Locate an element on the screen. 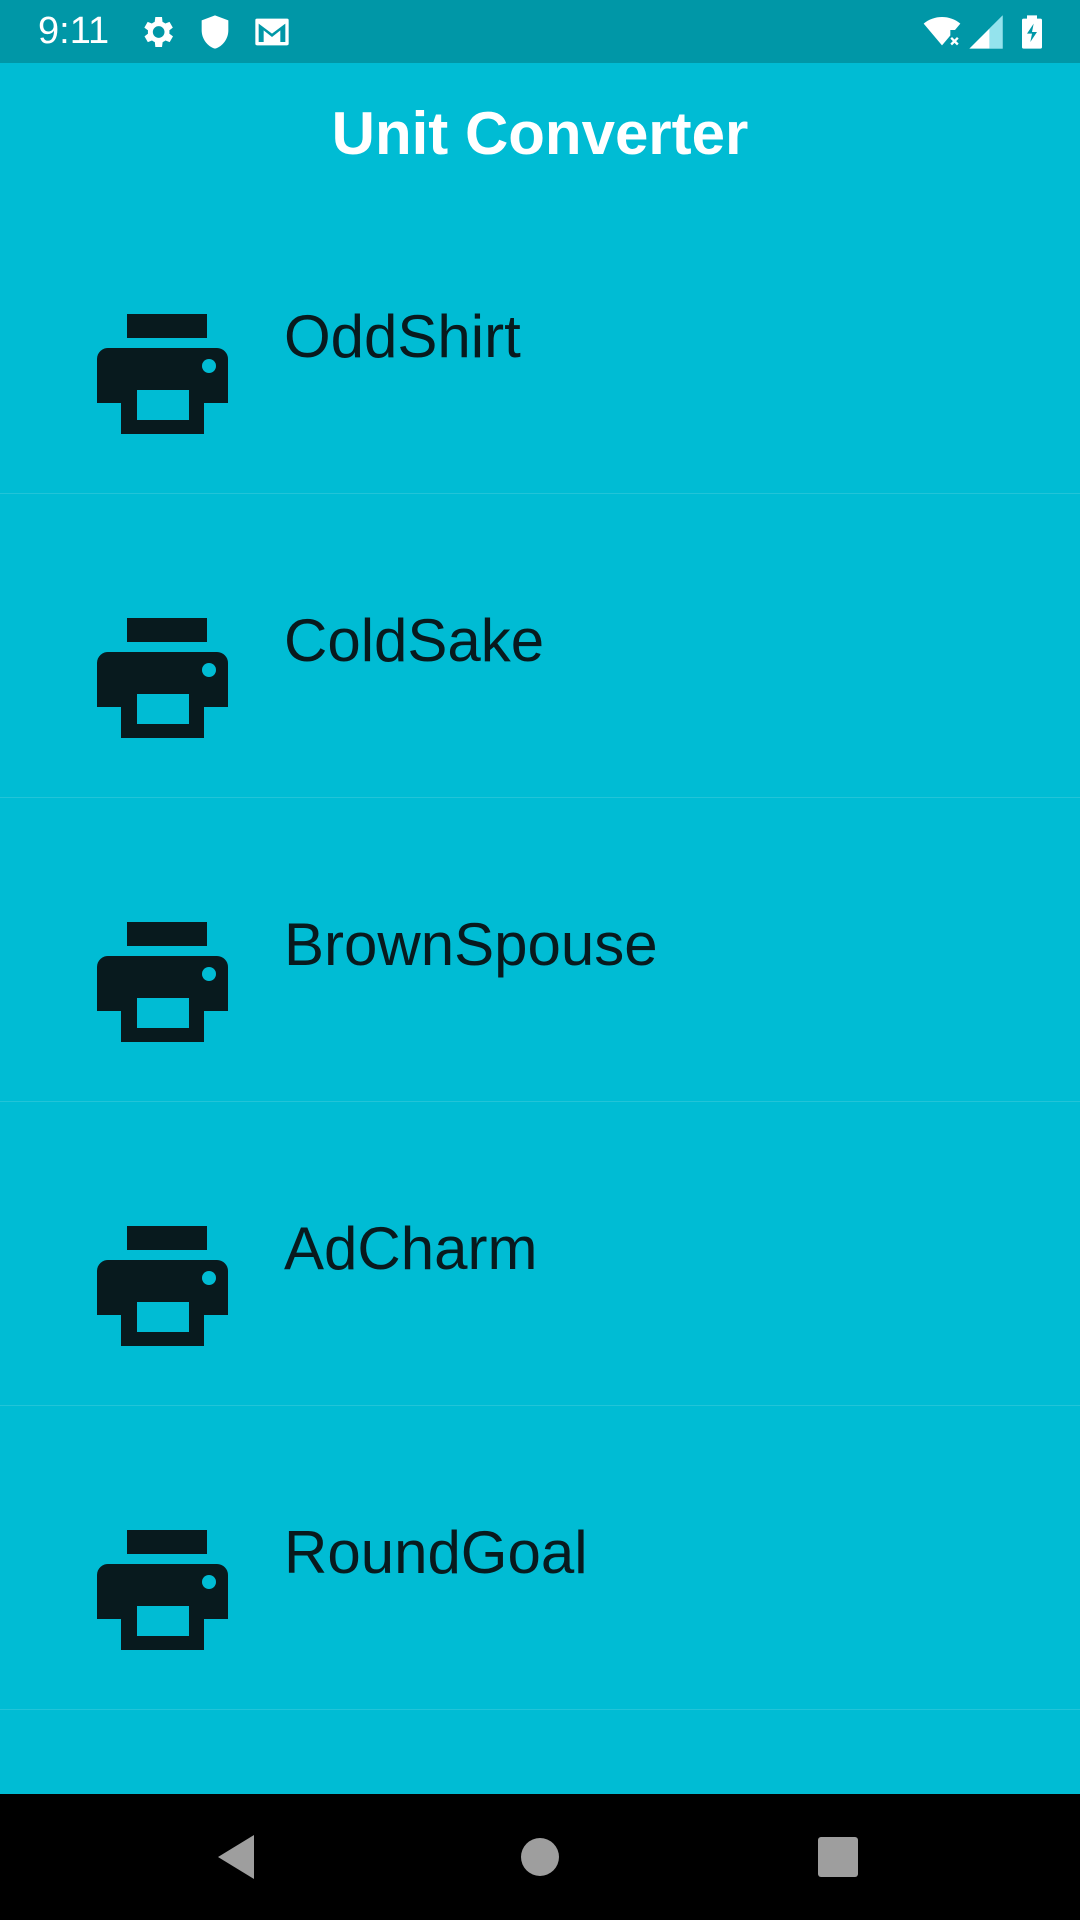  battery-charging-icon is located at coordinates (1032, 32).